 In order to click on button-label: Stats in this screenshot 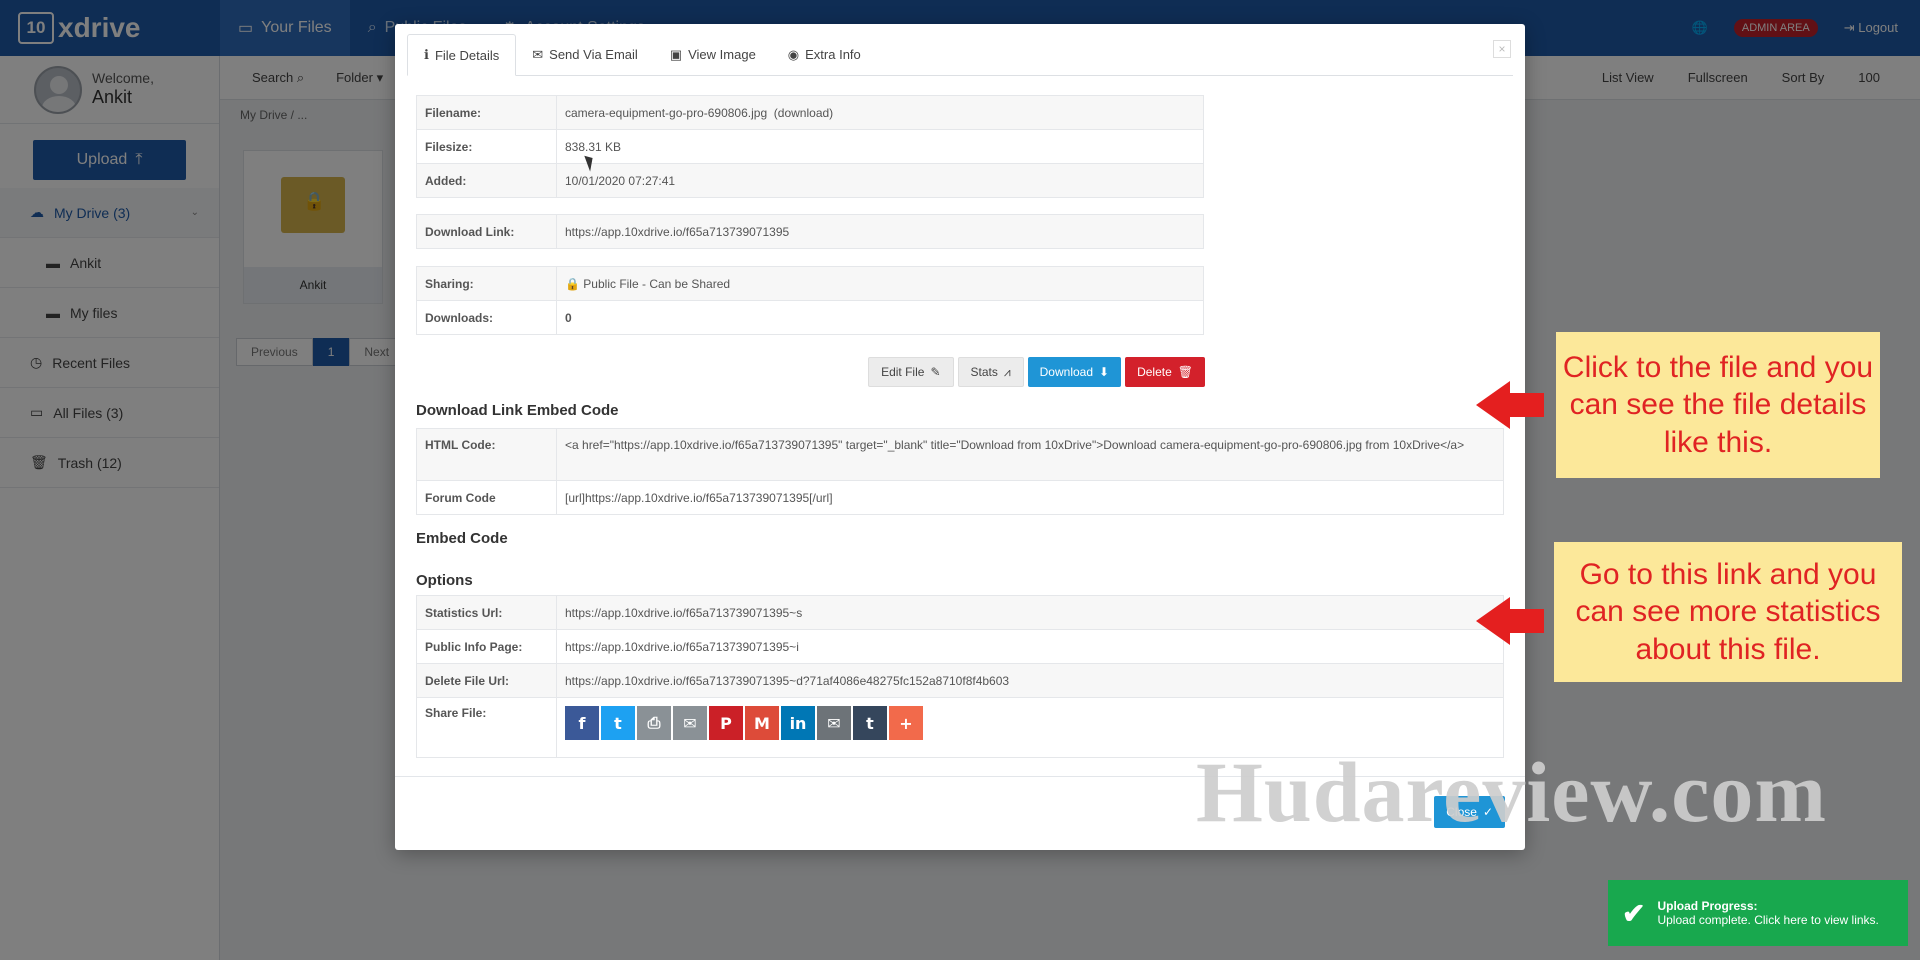, I will do `click(984, 372)`.